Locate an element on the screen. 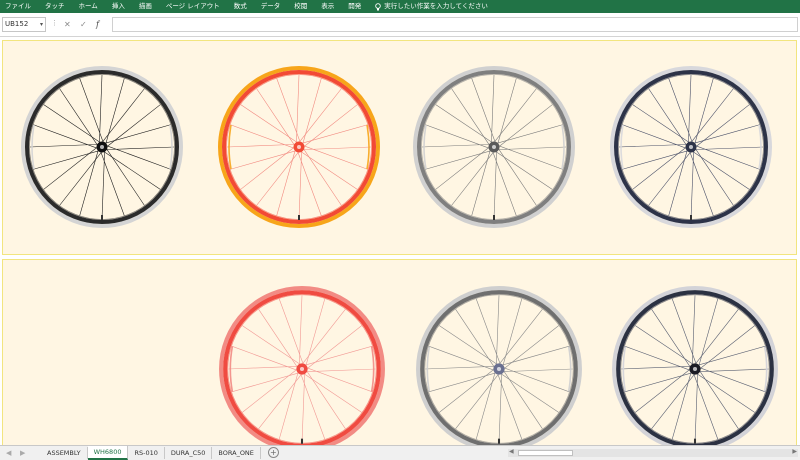 Image resolution: width=800 pixels, height=460 pixels. menu-developer: 開発 is located at coordinates (354, 6).